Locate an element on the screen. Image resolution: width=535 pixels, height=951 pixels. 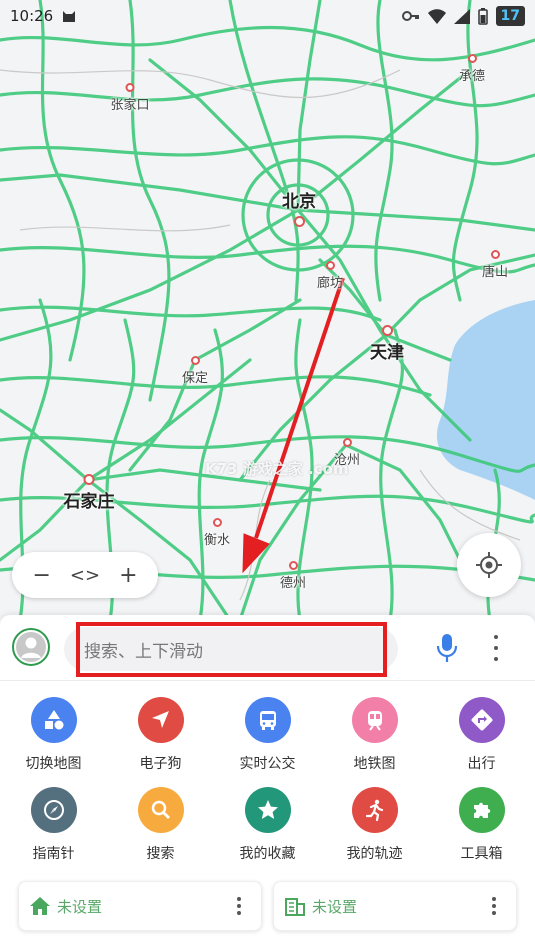
home-more-button is located at coordinates (239, 906).